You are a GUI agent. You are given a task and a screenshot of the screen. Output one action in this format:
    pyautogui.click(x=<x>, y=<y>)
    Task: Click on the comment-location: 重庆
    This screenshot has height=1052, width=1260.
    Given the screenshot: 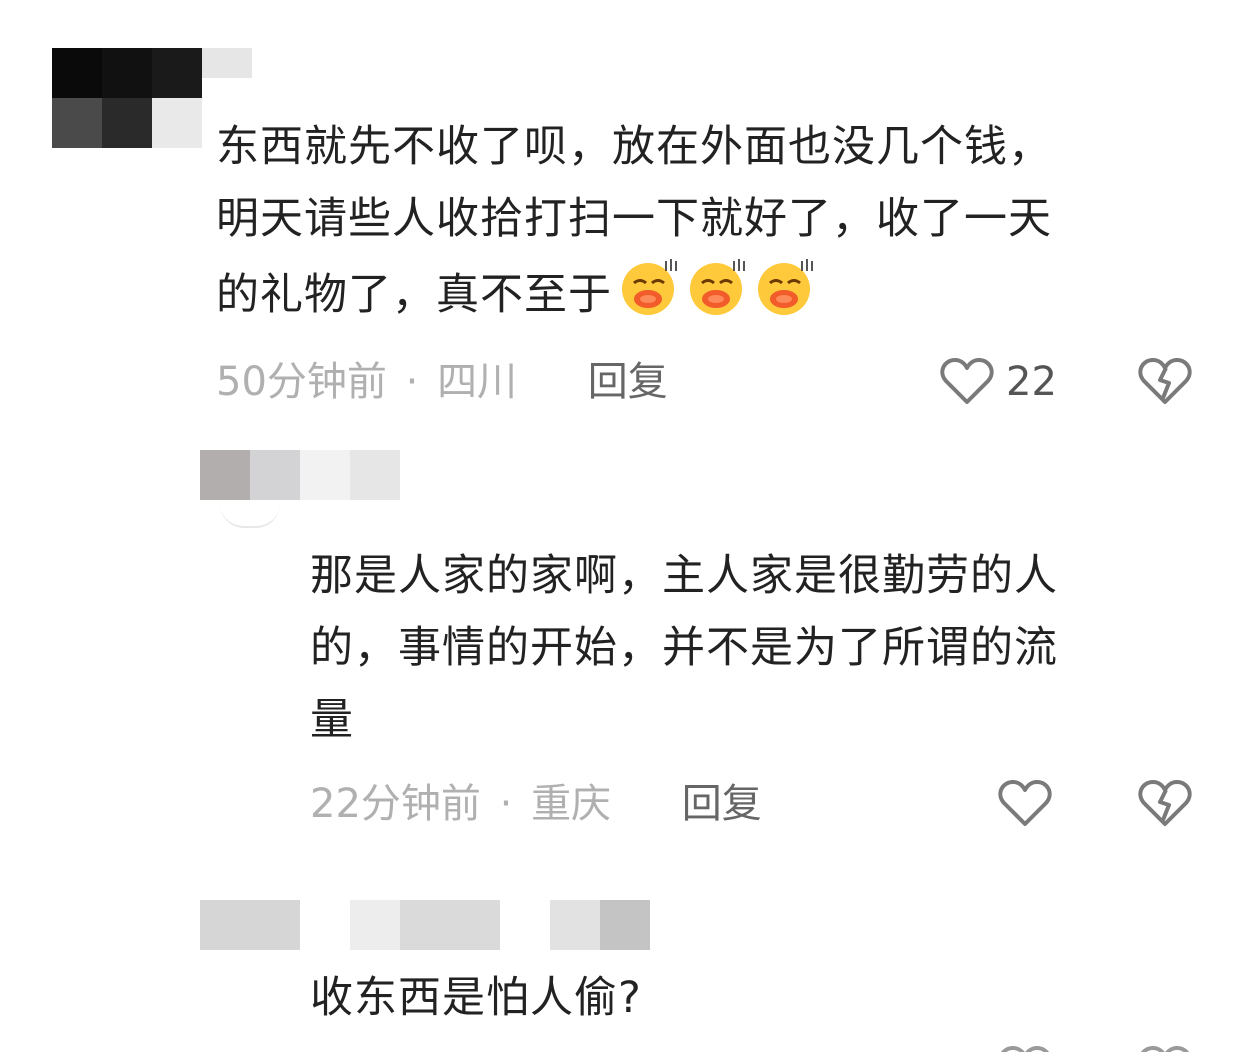 What is the action you would take?
    pyautogui.click(x=571, y=804)
    